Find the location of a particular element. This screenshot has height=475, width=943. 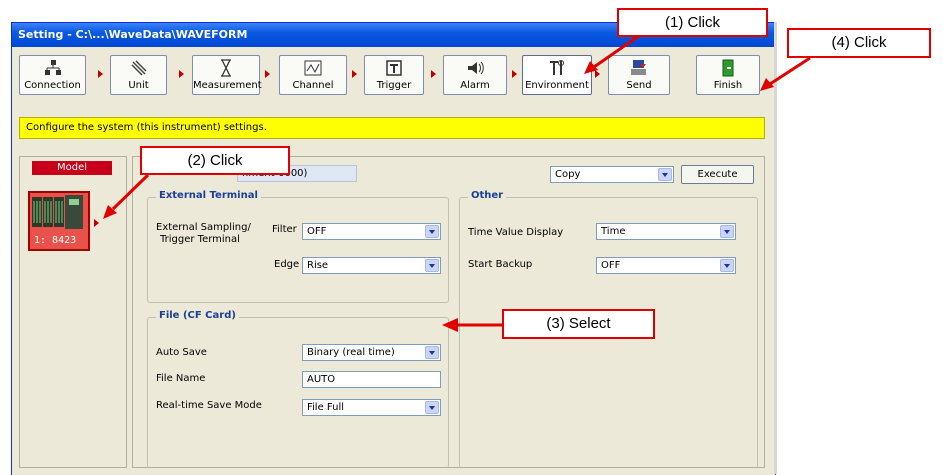

callout-1: (1) Click is located at coordinates (692, 22).